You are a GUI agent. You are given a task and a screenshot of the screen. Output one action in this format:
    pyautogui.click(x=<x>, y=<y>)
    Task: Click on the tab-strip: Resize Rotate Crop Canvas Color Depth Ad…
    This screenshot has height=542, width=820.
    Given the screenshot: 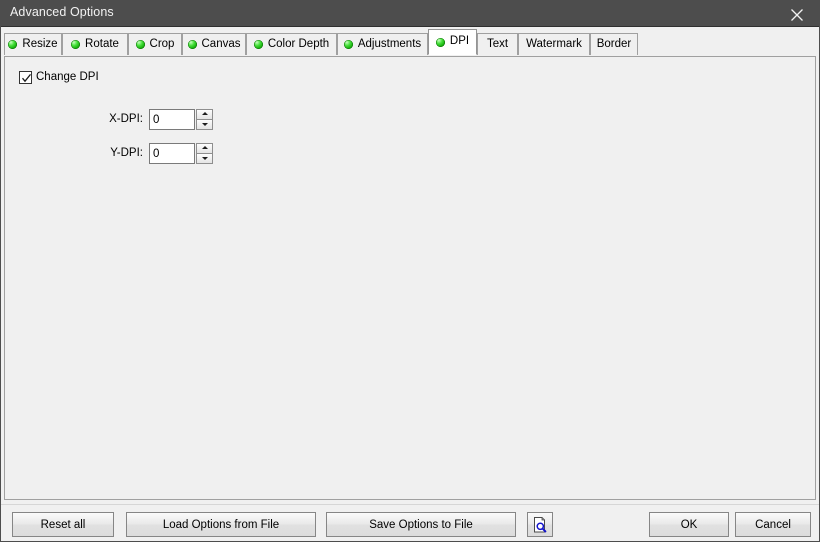 What is the action you would take?
    pyautogui.click(x=410, y=42)
    